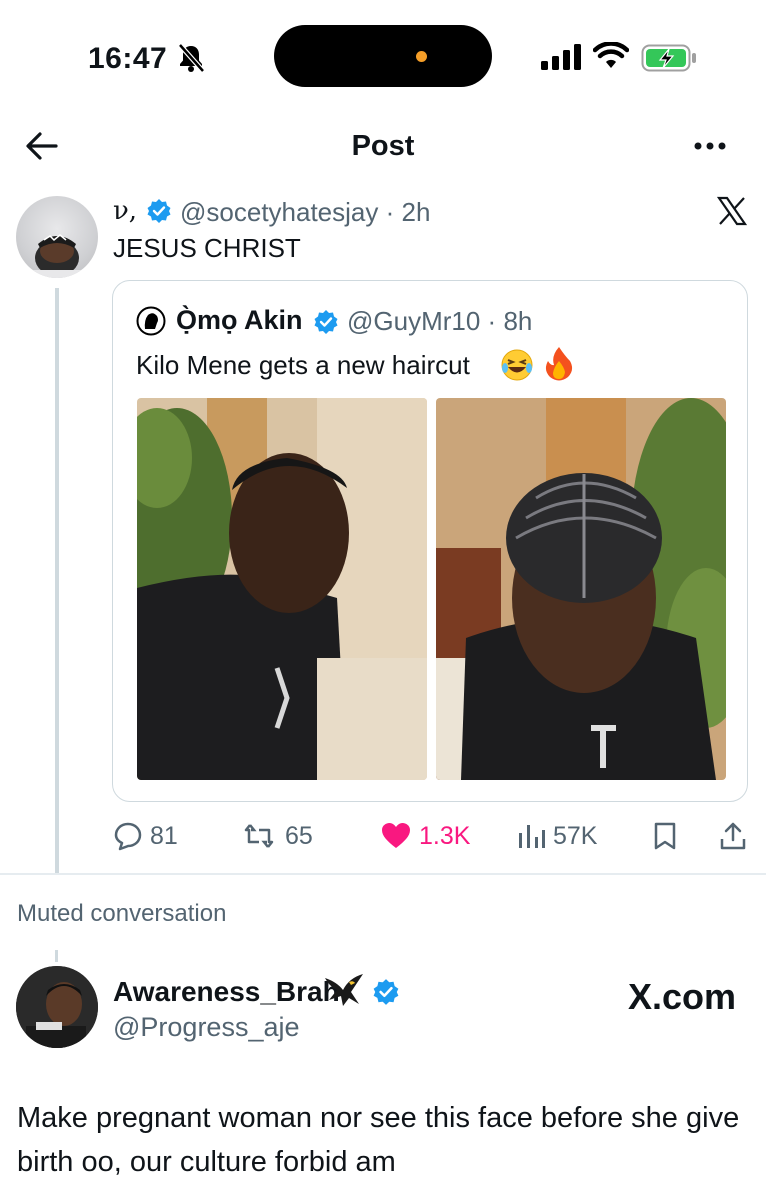 The image size is (766, 1200). I want to click on quoted-handle-and-time: @GuyMr10 · 8h, so click(439, 321).